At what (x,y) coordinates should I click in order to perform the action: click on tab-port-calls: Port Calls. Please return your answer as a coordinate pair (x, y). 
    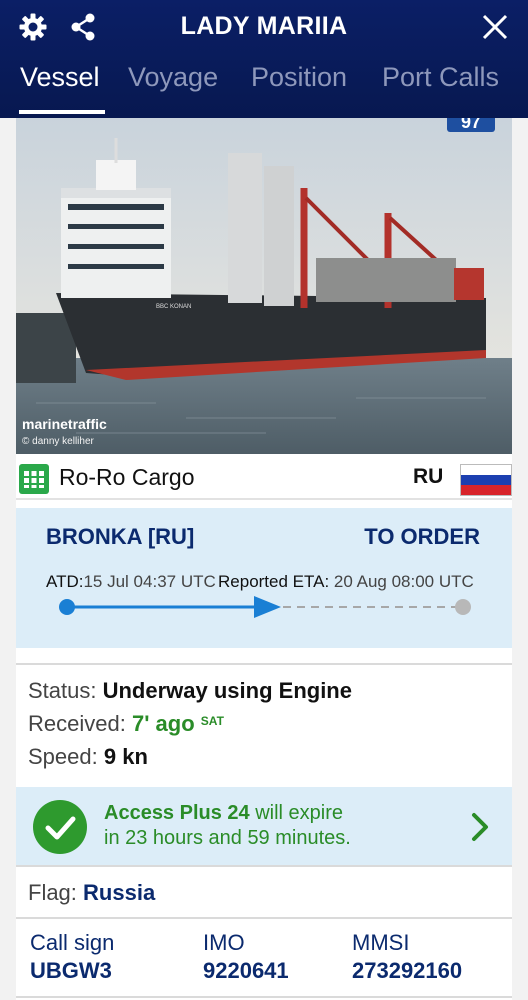
    Looking at the image, I should click on (440, 77).